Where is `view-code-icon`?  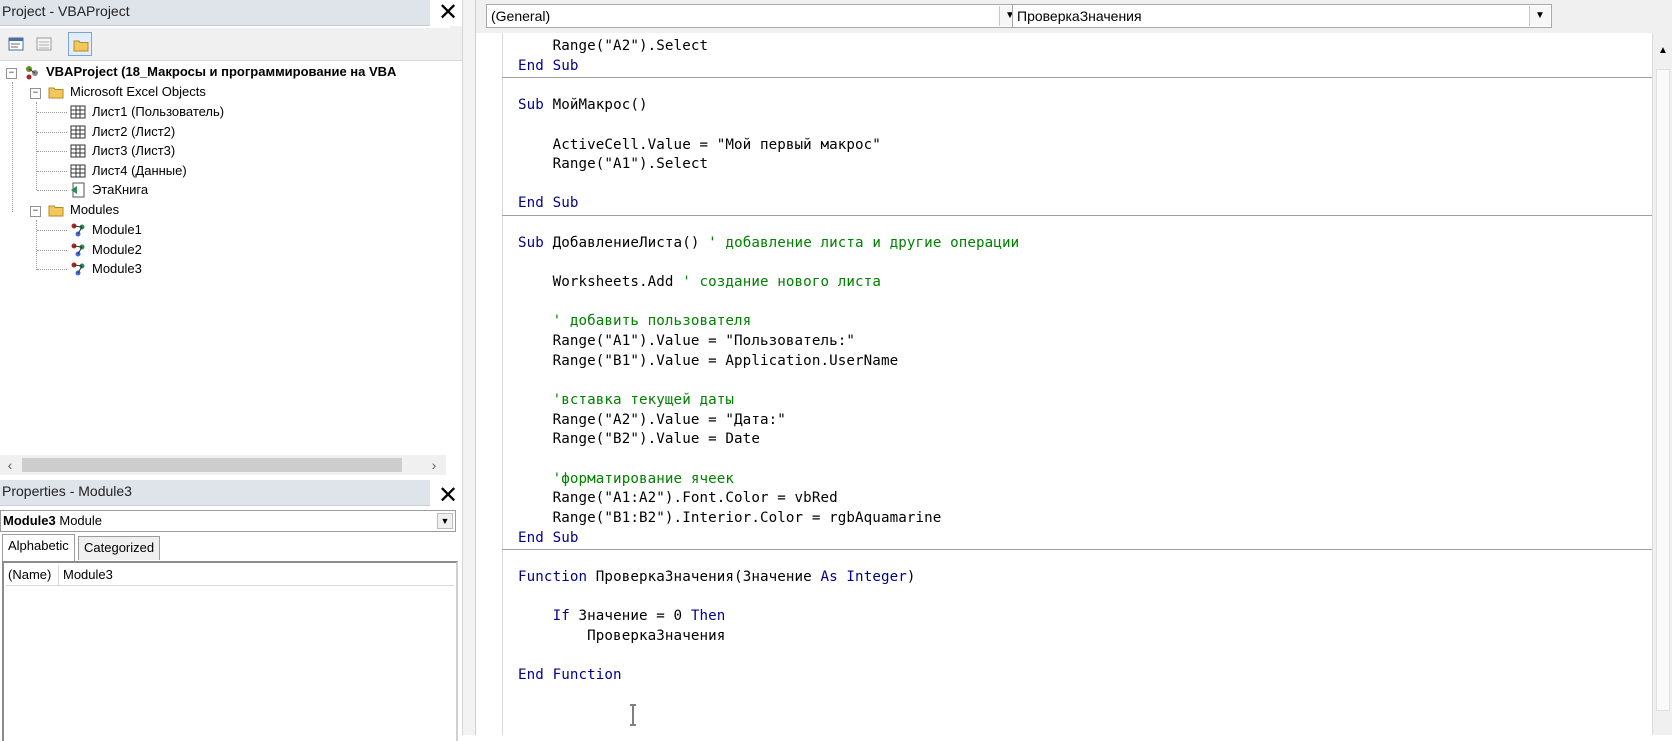
view-code-icon is located at coordinates (16, 44).